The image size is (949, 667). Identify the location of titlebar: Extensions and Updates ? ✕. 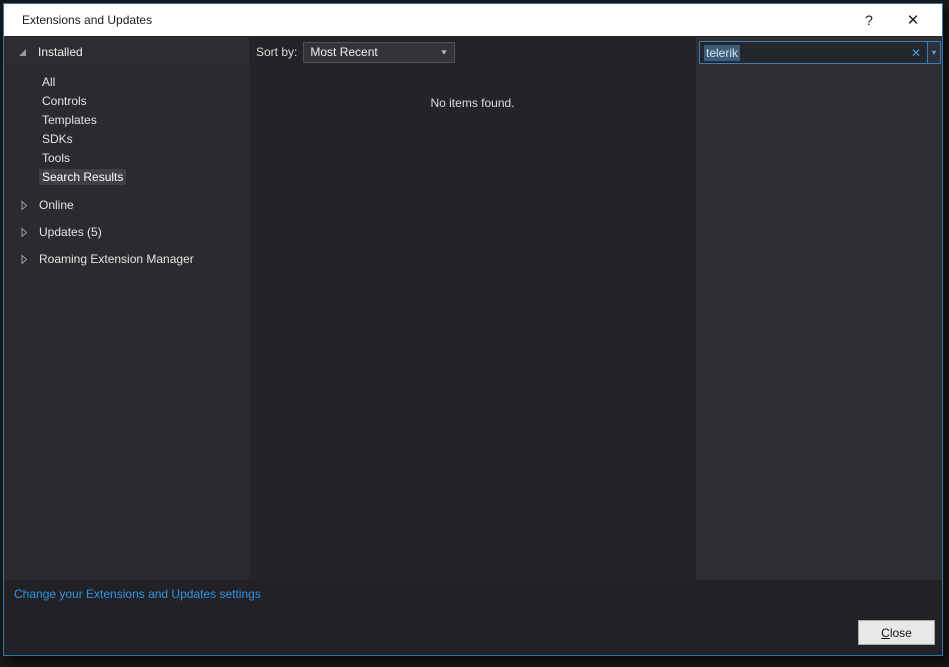
(473, 20).